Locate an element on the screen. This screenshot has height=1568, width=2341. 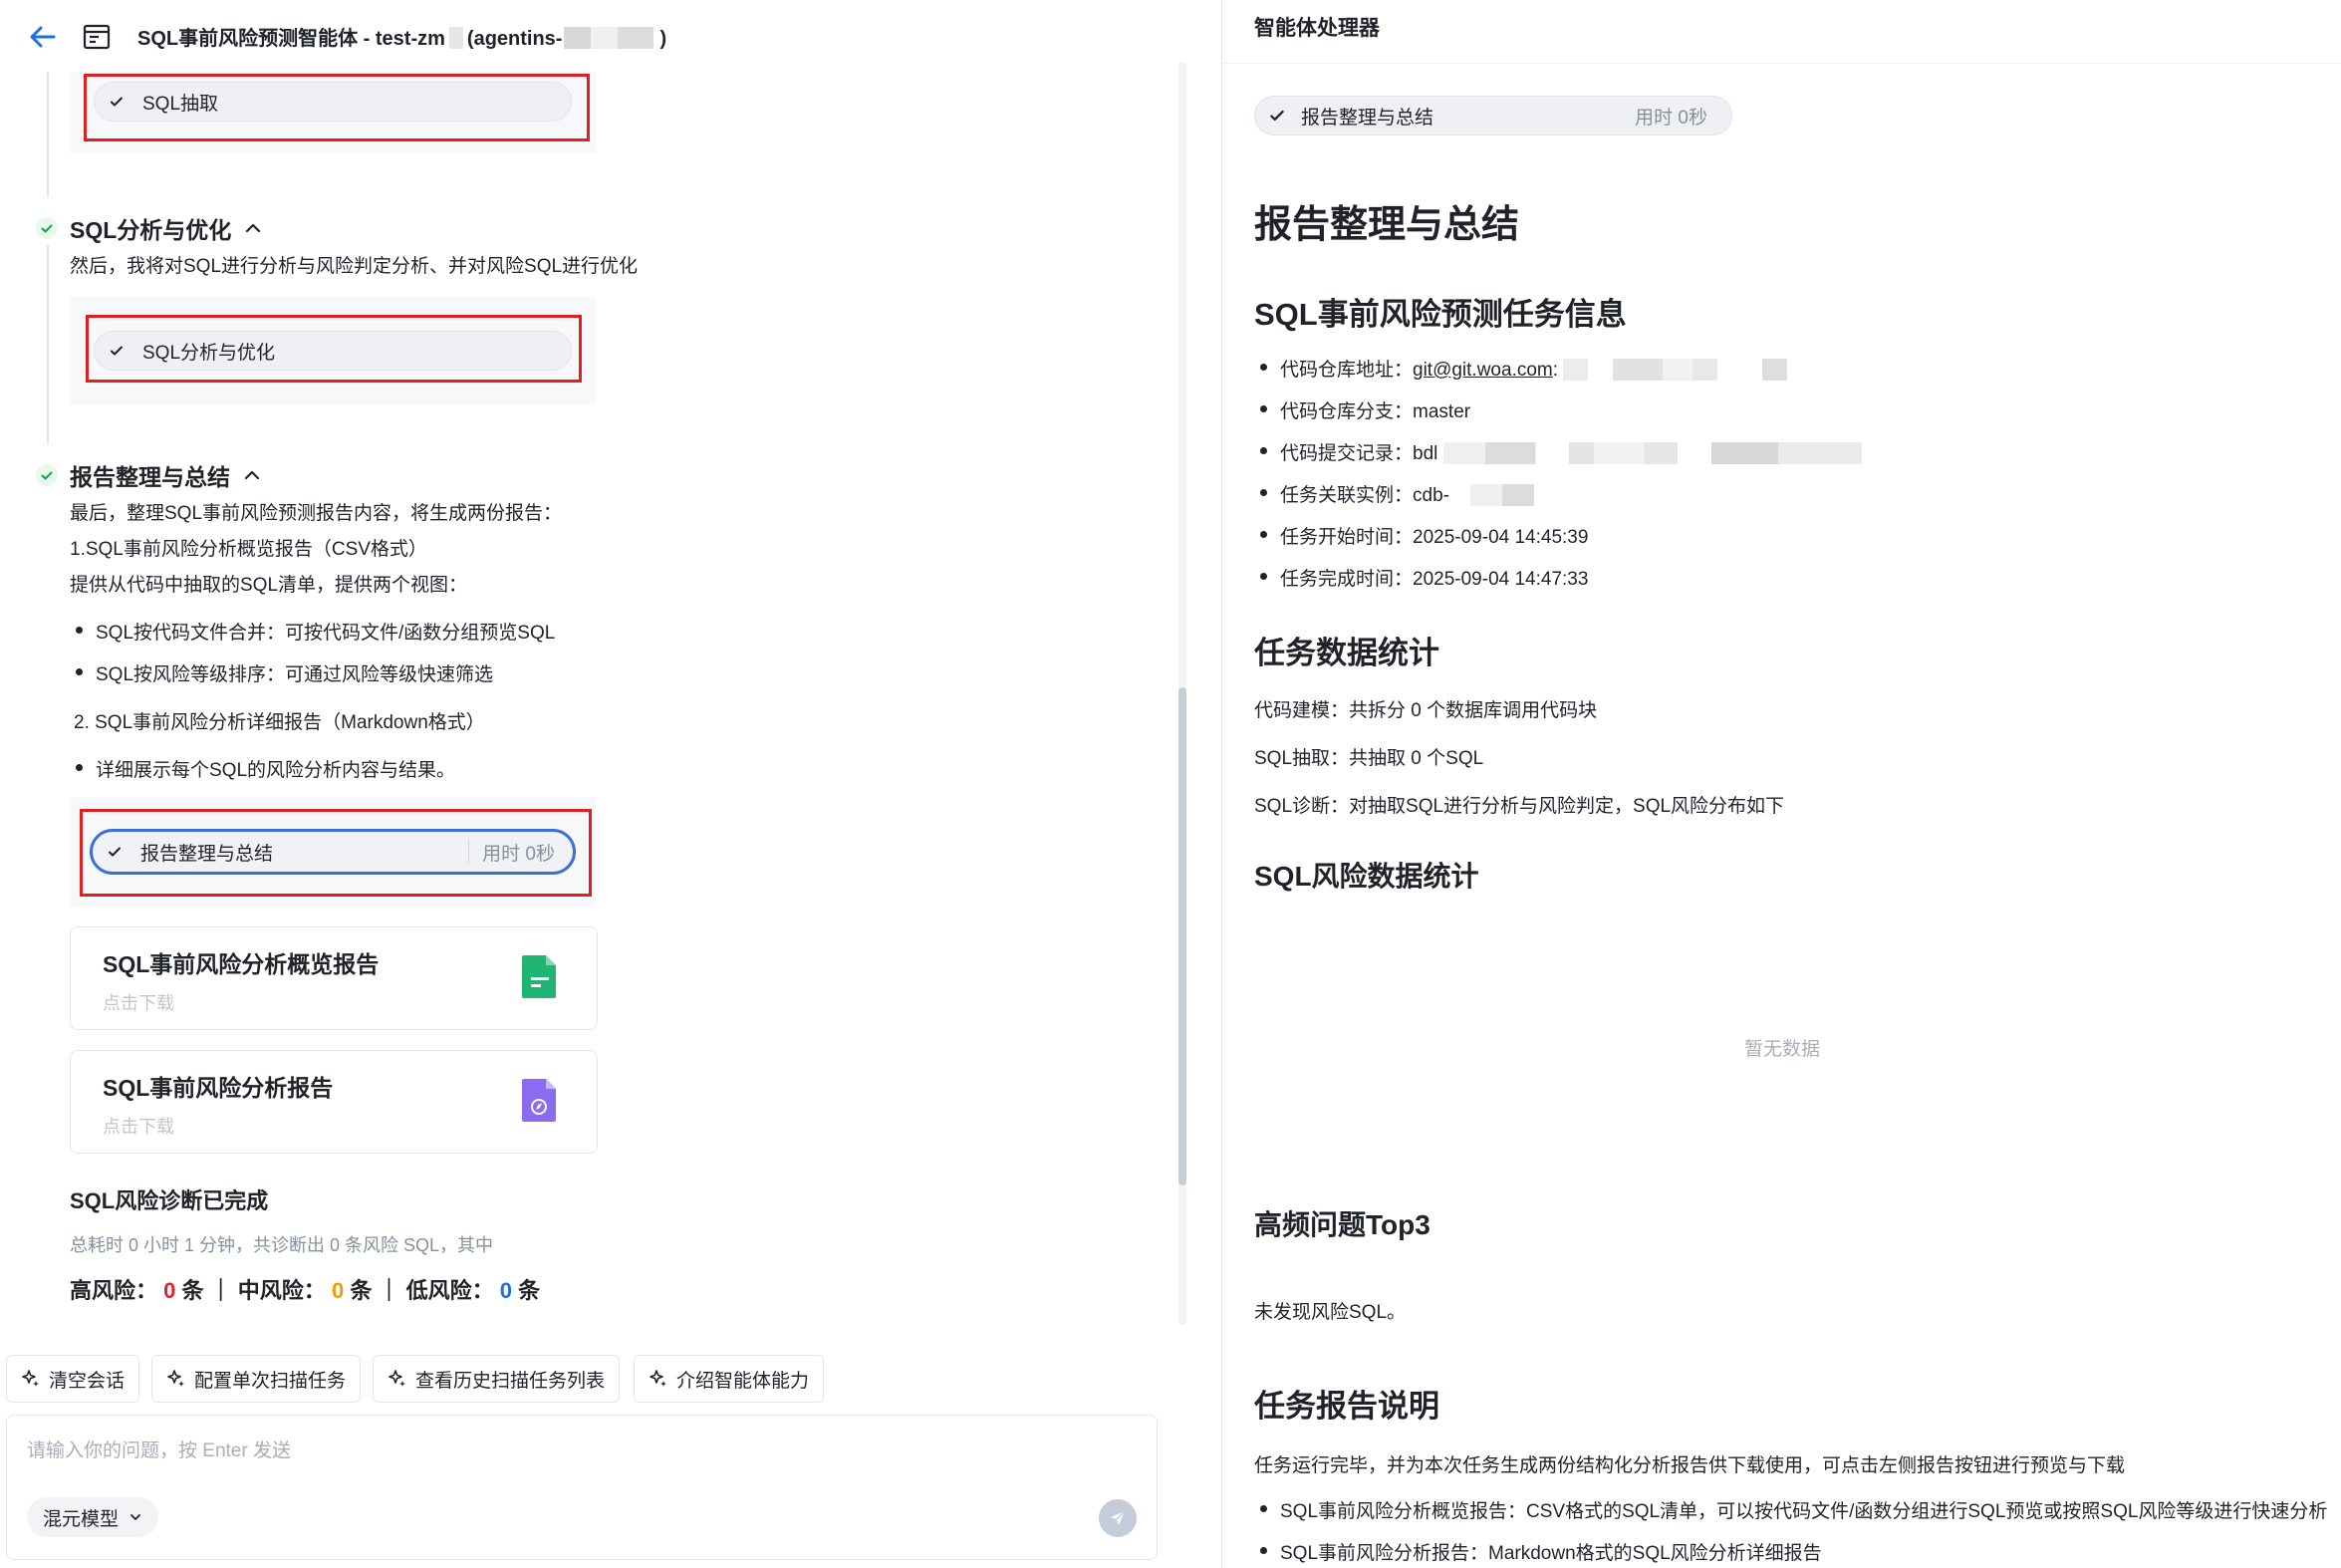
summary-subtitle: 总耗时 0 小时 1 分钟，共诊断出 0 条风险 SQL，其中 is located at coordinates (282, 1245).